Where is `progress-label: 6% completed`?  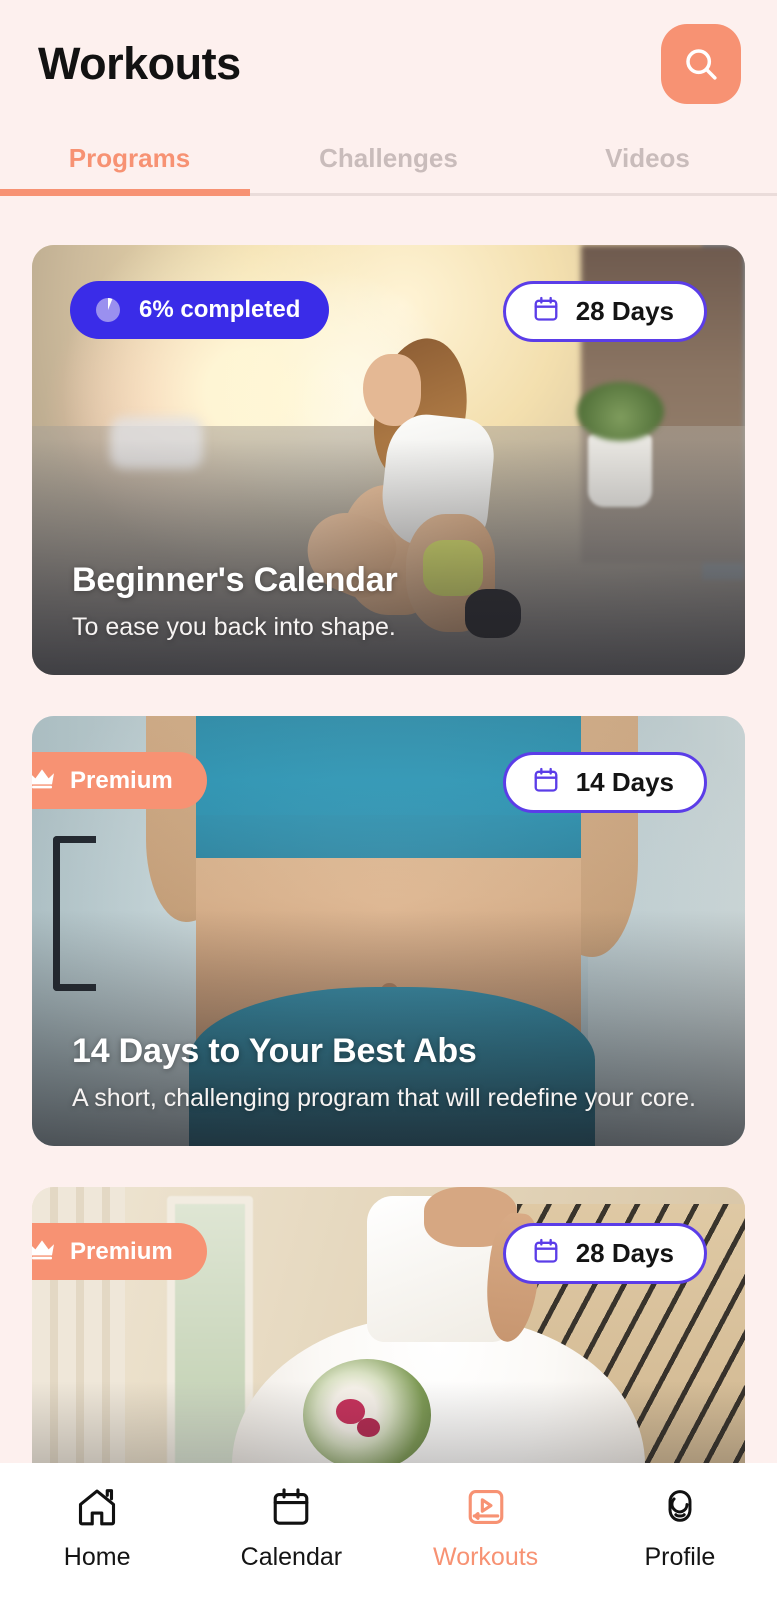
progress-label: 6% completed is located at coordinates (220, 309).